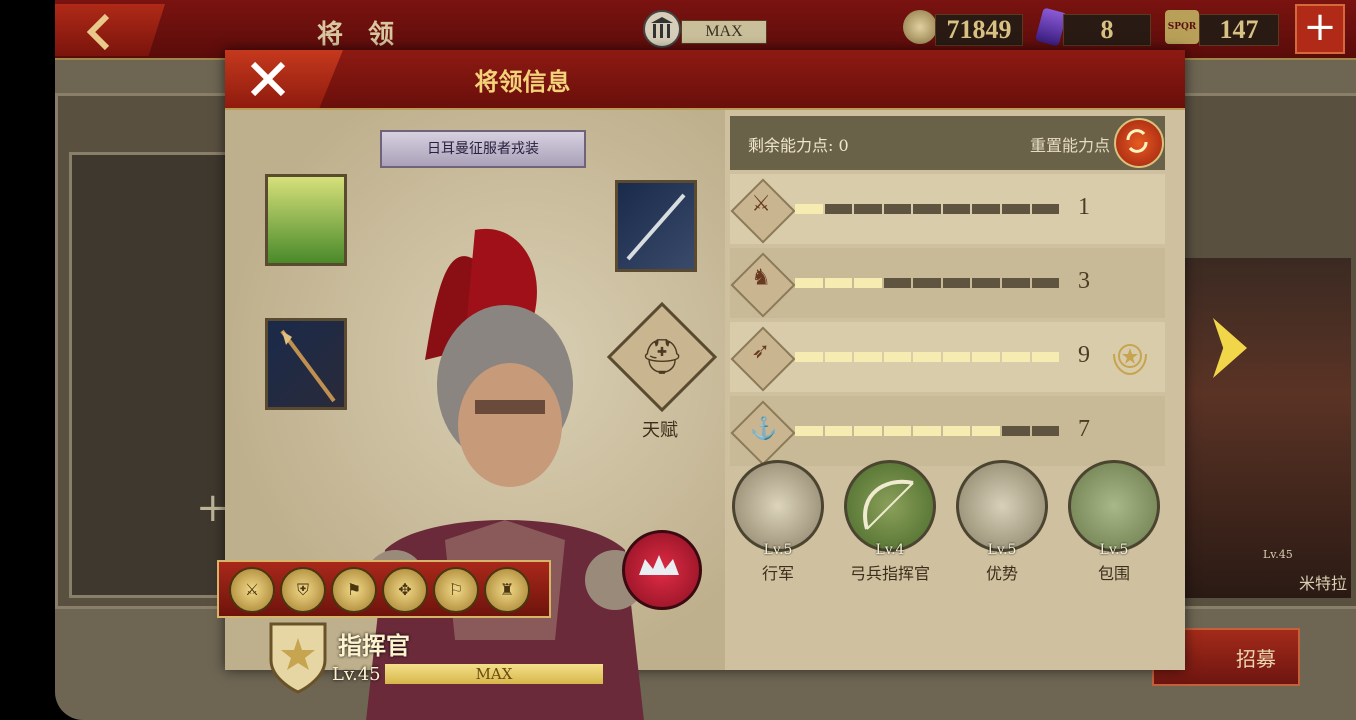 The image size is (1356, 720). Describe the element at coordinates (1323, 583) in the screenshot. I see `other-hero-name: 米特拉` at that location.